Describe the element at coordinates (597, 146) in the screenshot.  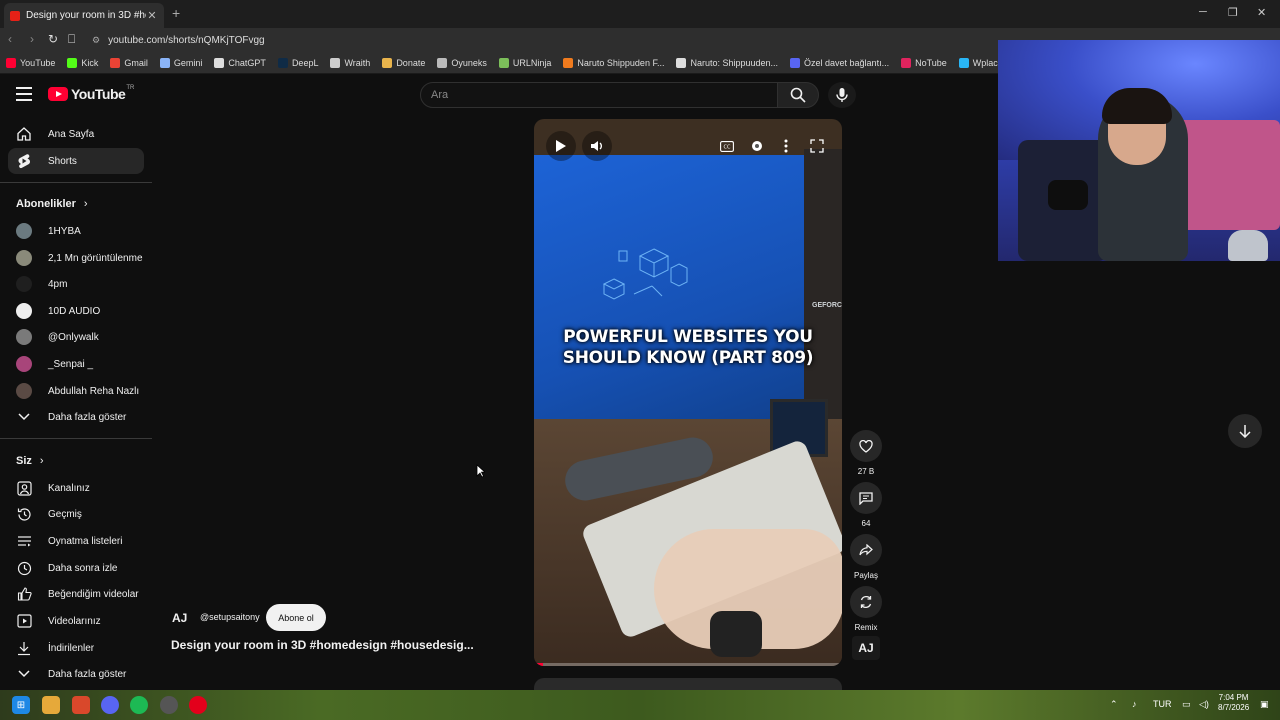
I see `volume-button` at that location.